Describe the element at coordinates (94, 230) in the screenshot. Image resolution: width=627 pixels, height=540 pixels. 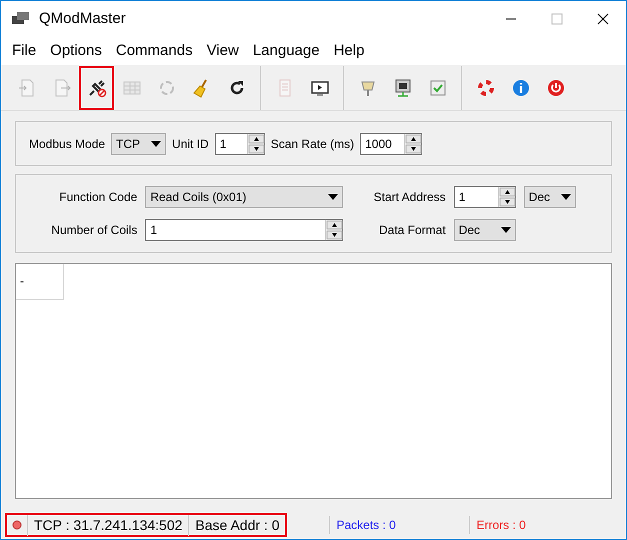
I see `field-label: Number of Coils` at that location.